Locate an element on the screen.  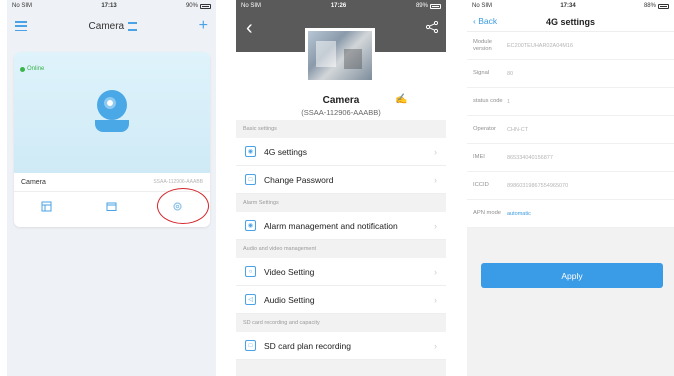
online-badge: Online is located at coordinates (32, 69).